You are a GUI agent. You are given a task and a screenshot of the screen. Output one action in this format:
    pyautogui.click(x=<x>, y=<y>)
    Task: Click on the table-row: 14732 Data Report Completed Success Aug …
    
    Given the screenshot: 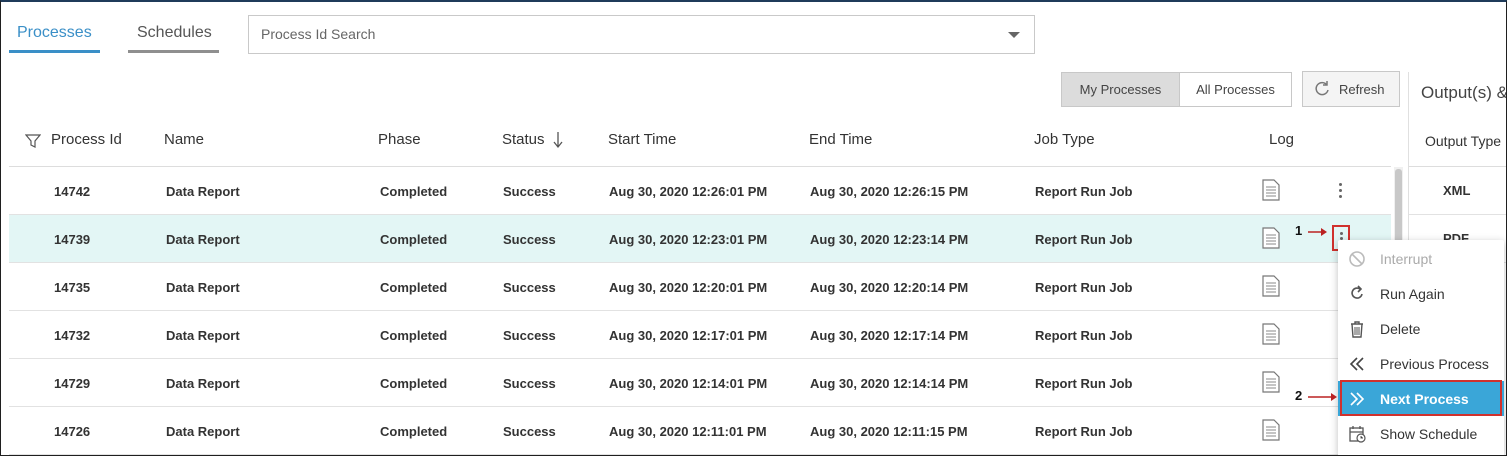 What is the action you would take?
    pyautogui.click(x=700, y=335)
    